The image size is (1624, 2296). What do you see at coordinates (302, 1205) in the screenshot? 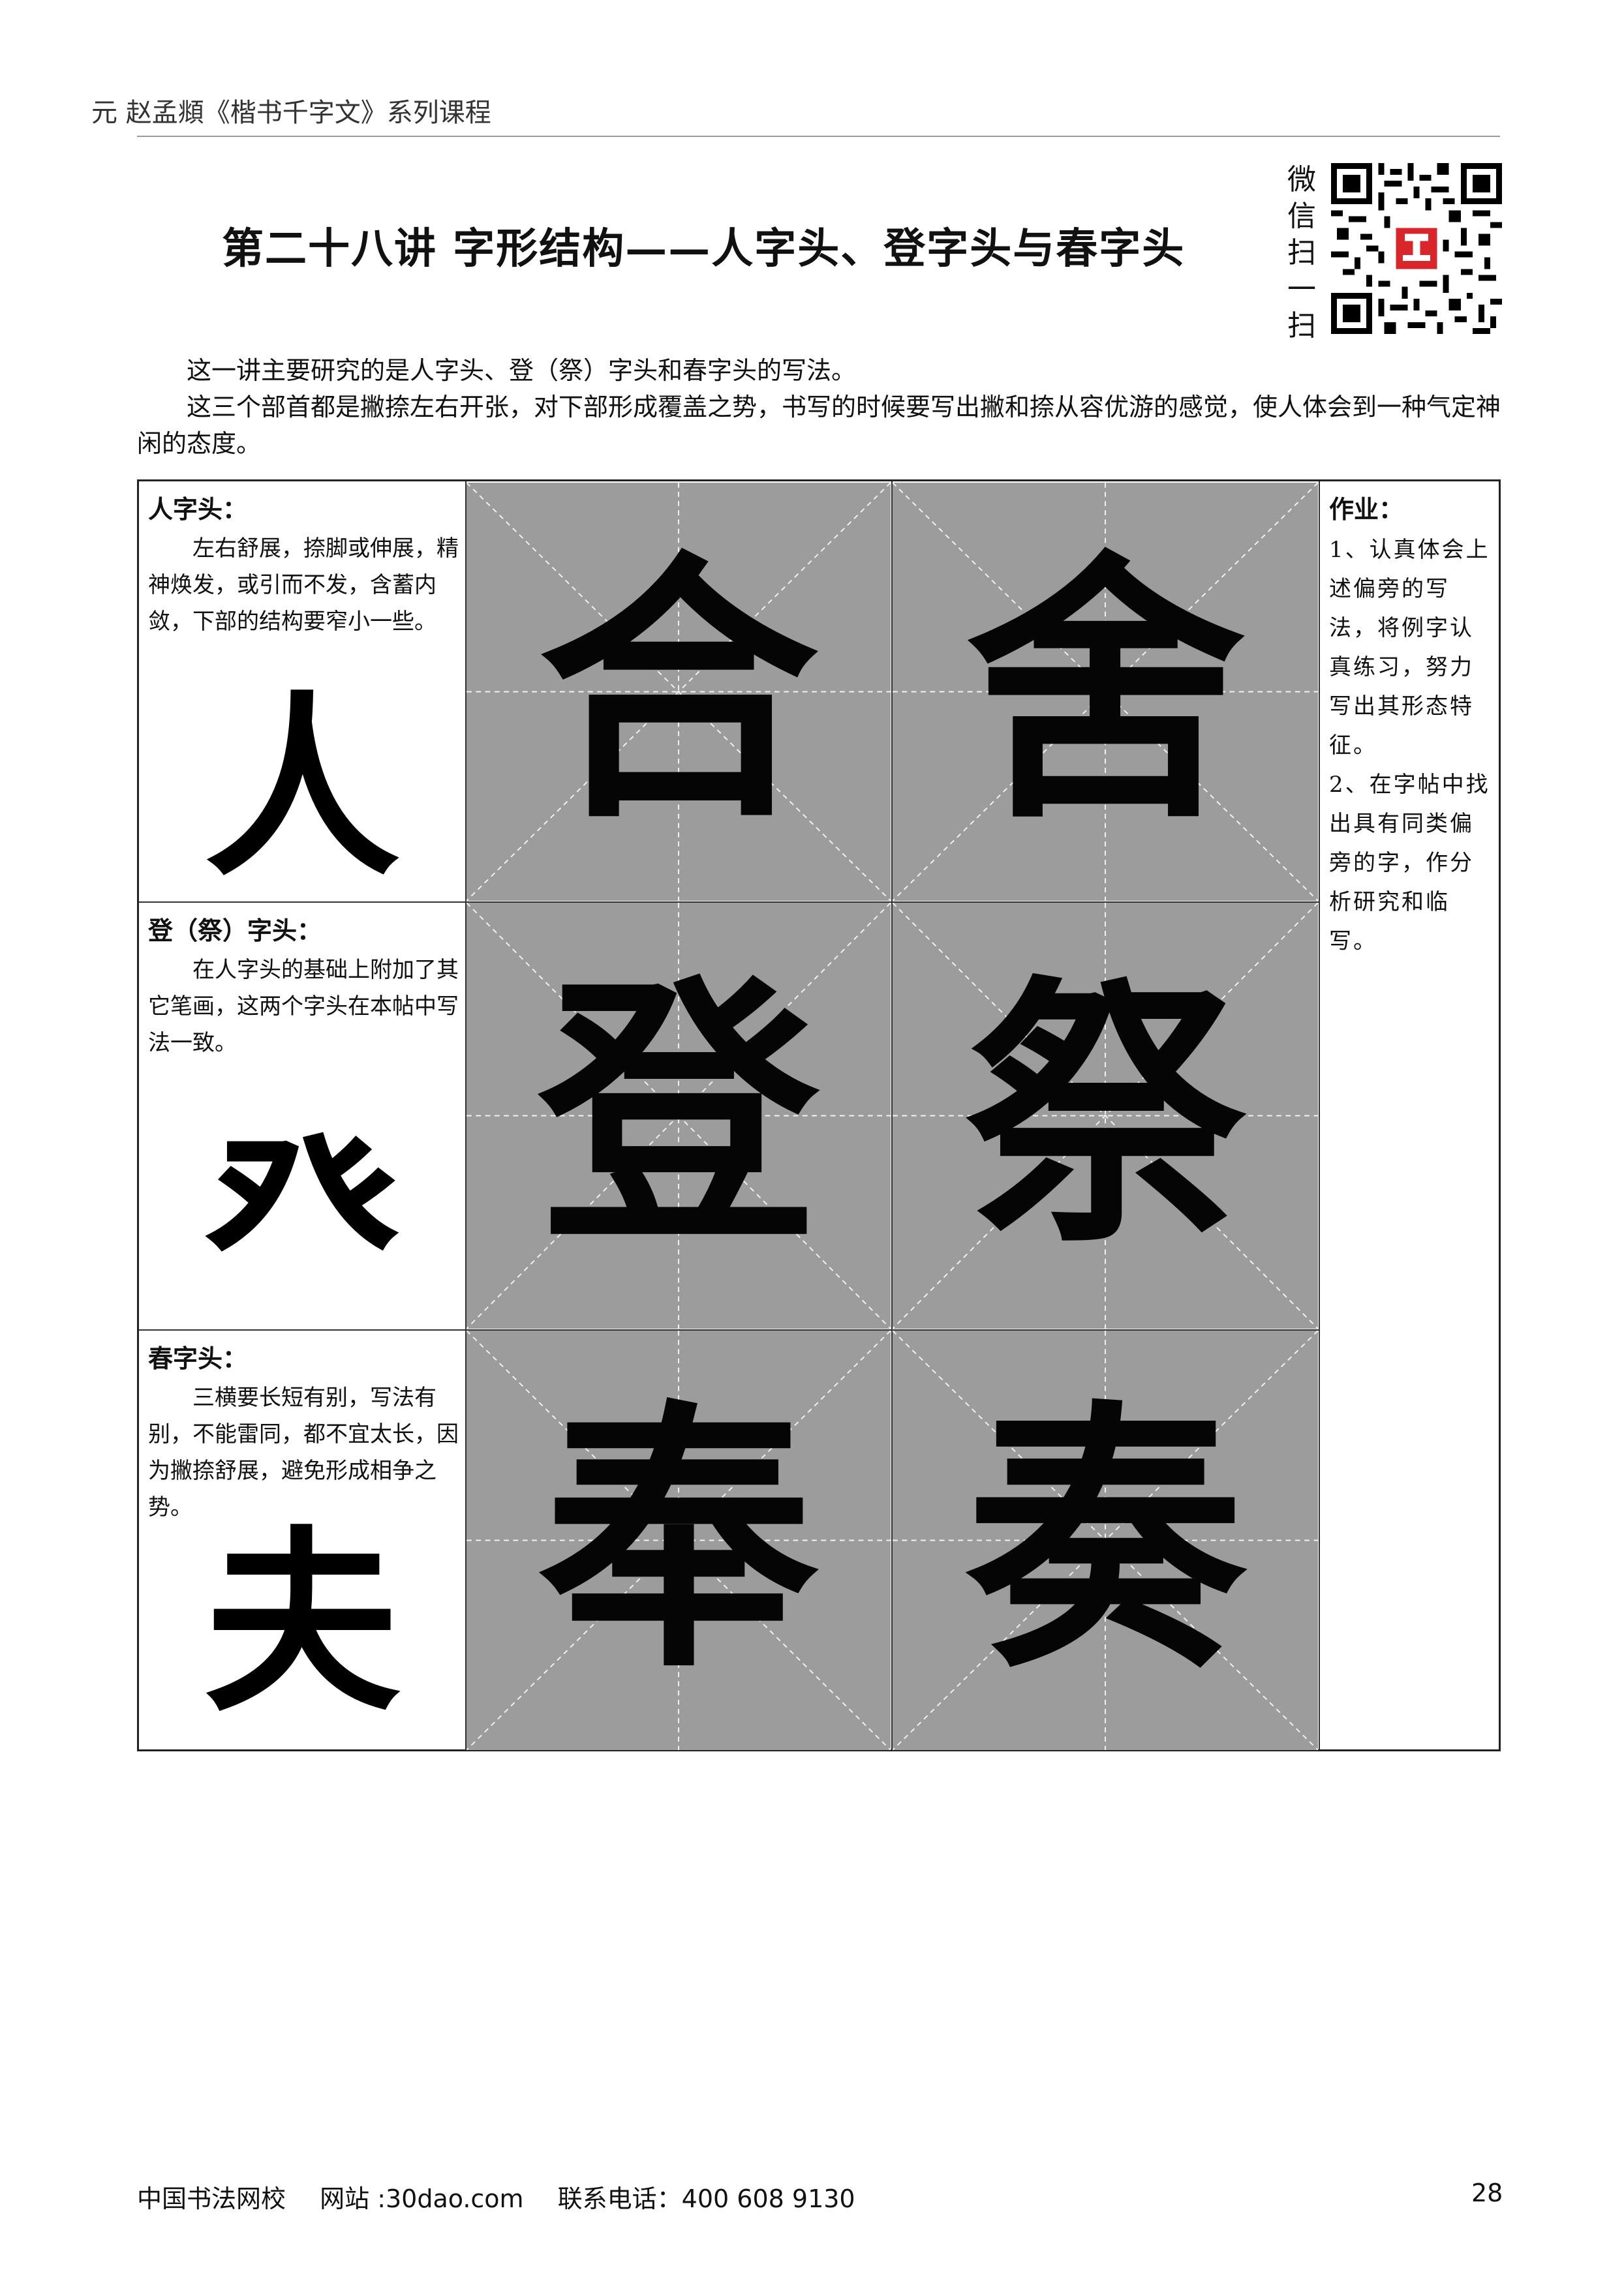
I see `reference-char: 癶` at bounding box center [302, 1205].